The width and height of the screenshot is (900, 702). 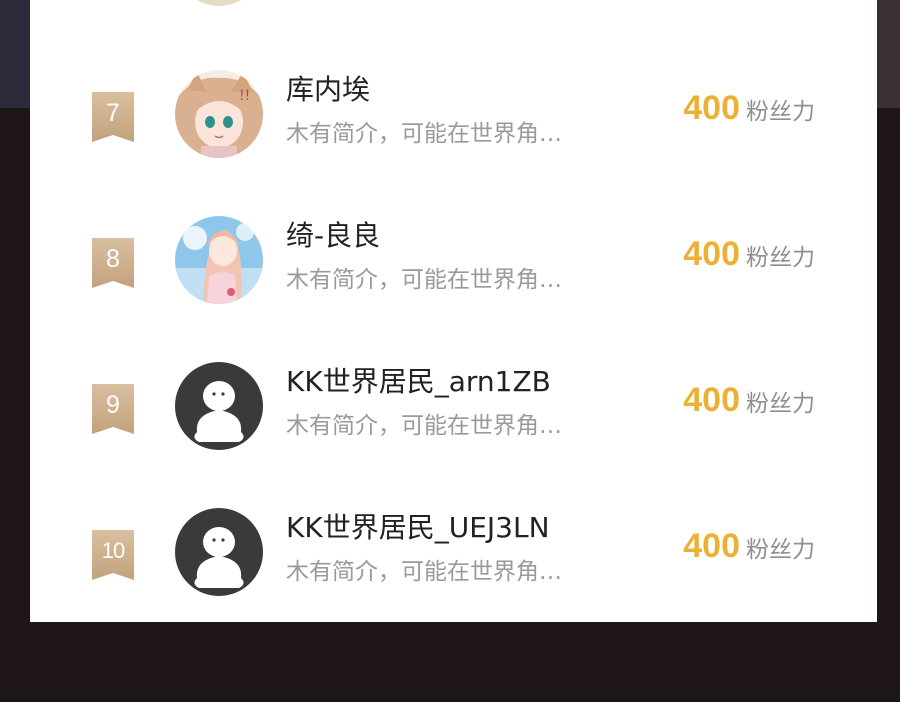 I want to click on rank-badge: 9, so click(x=113, y=409).